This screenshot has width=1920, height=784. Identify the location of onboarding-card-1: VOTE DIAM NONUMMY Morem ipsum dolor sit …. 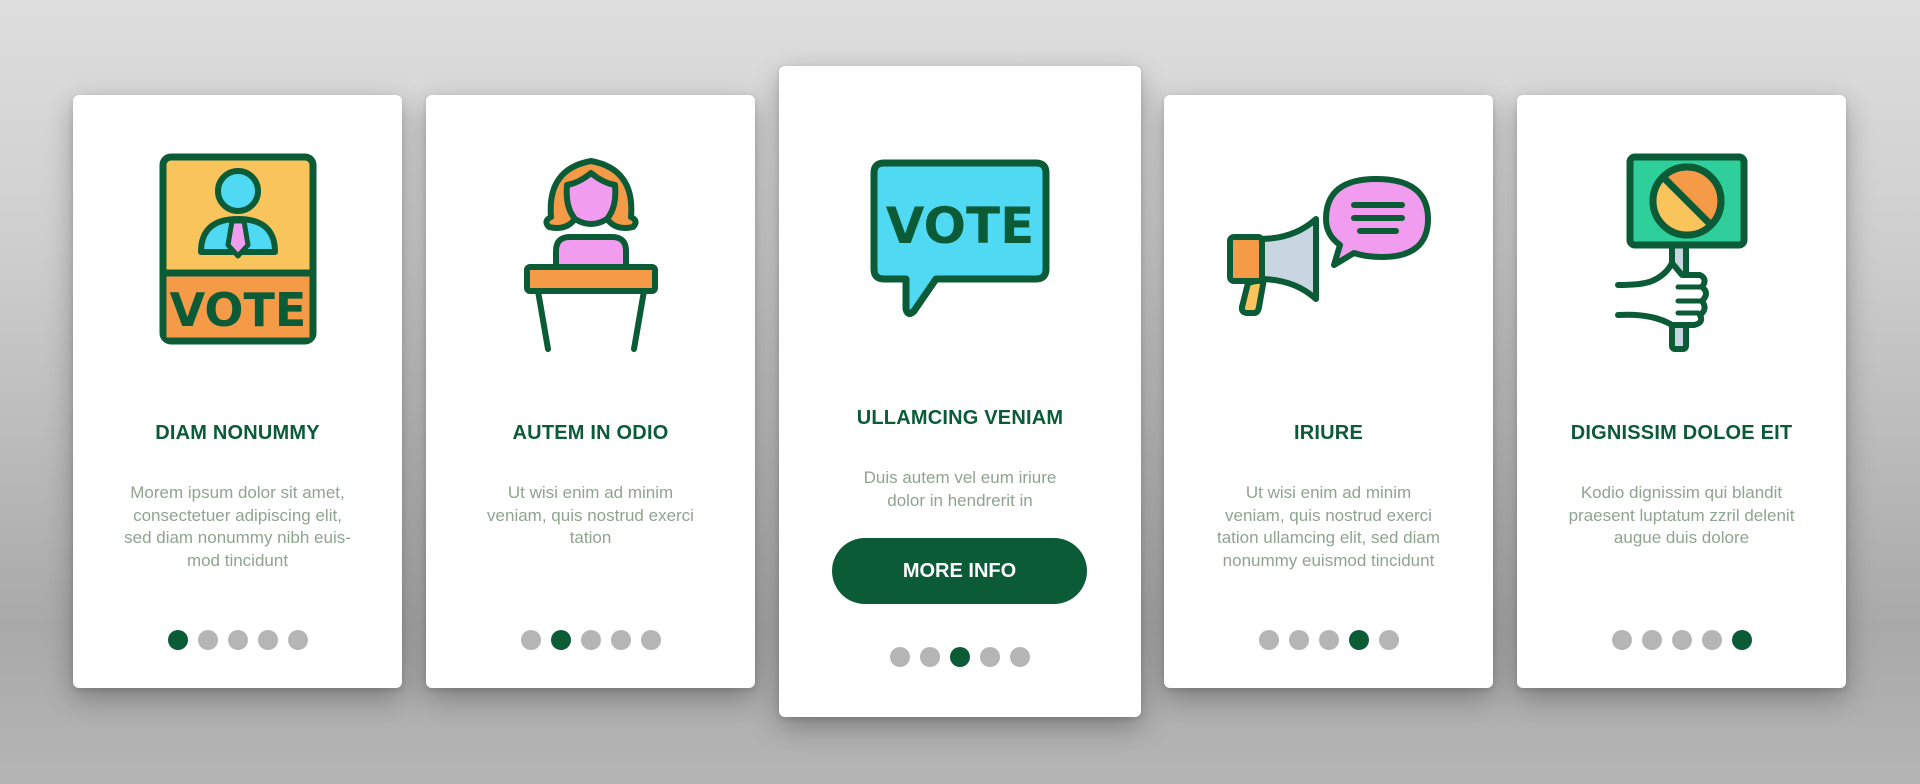
(237, 391).